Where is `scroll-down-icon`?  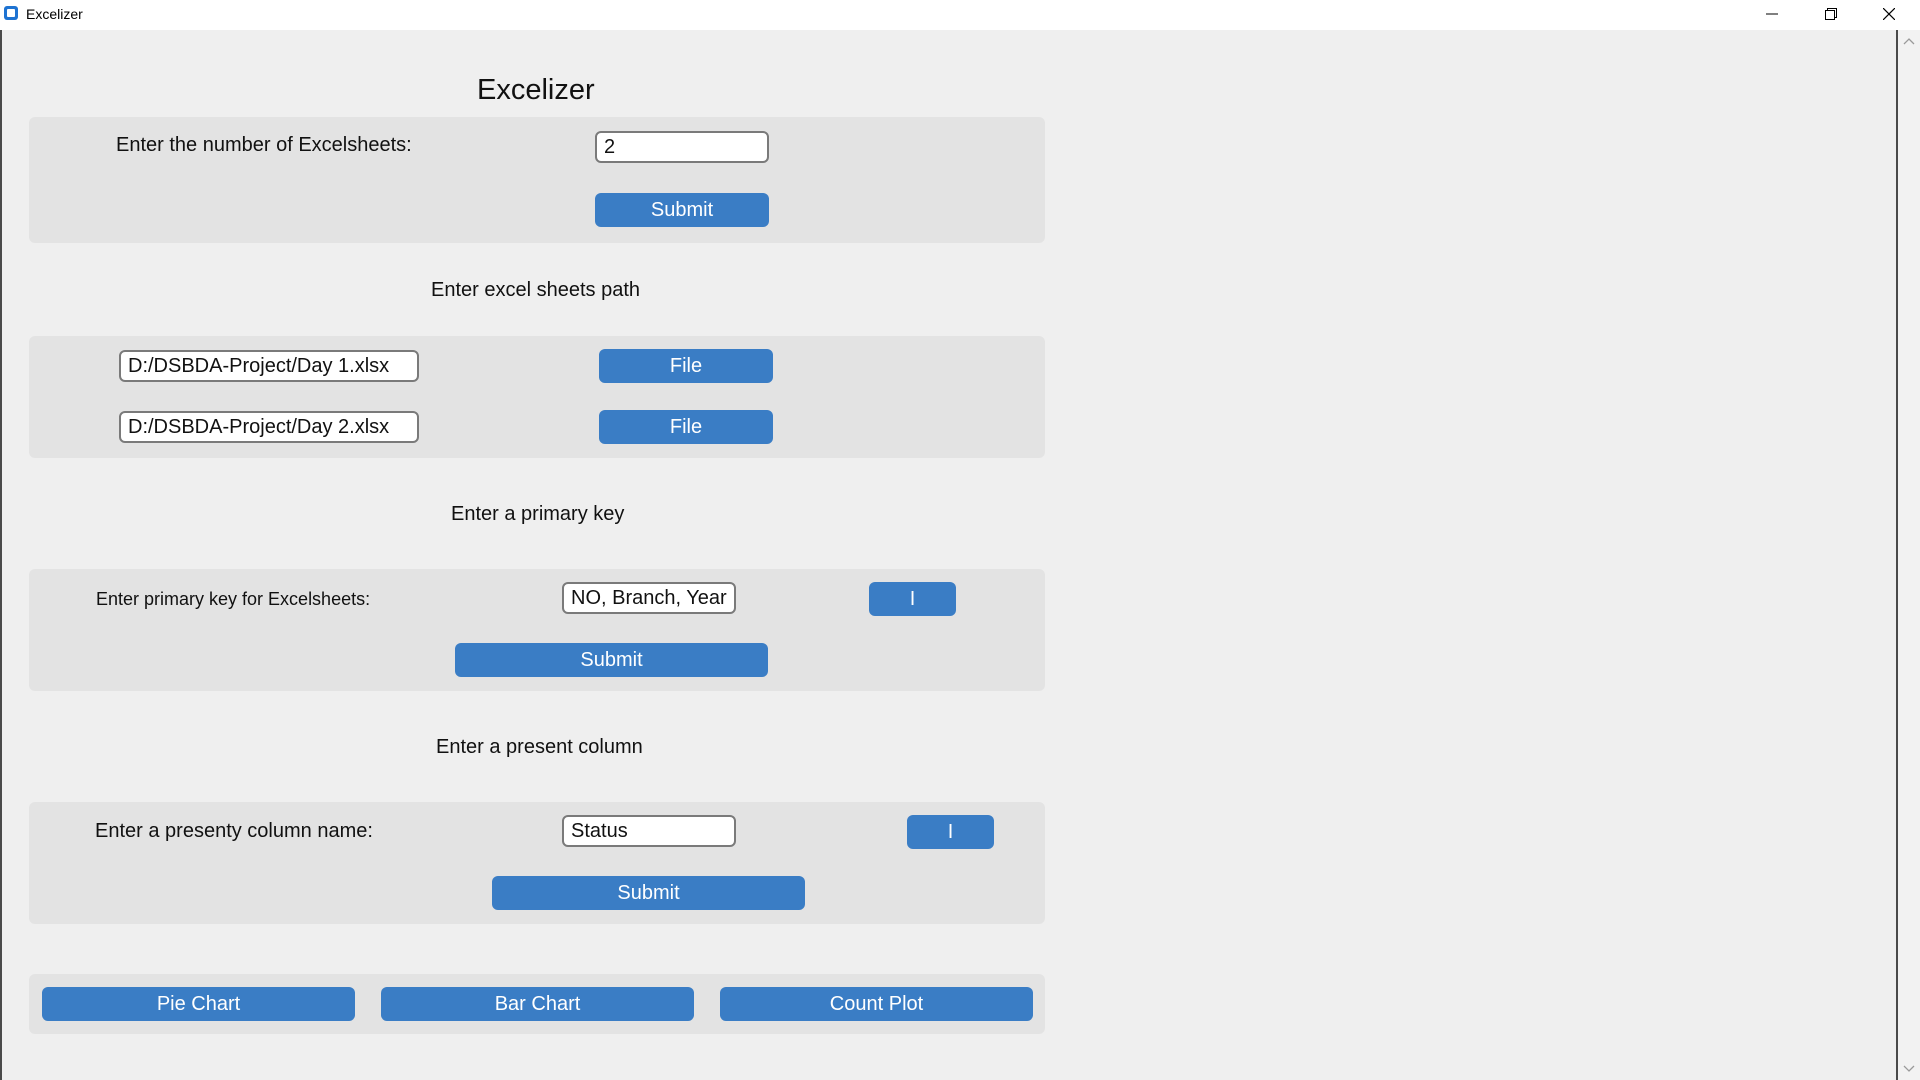
scroll-down-icon is located at coordinates (1909, 1069).